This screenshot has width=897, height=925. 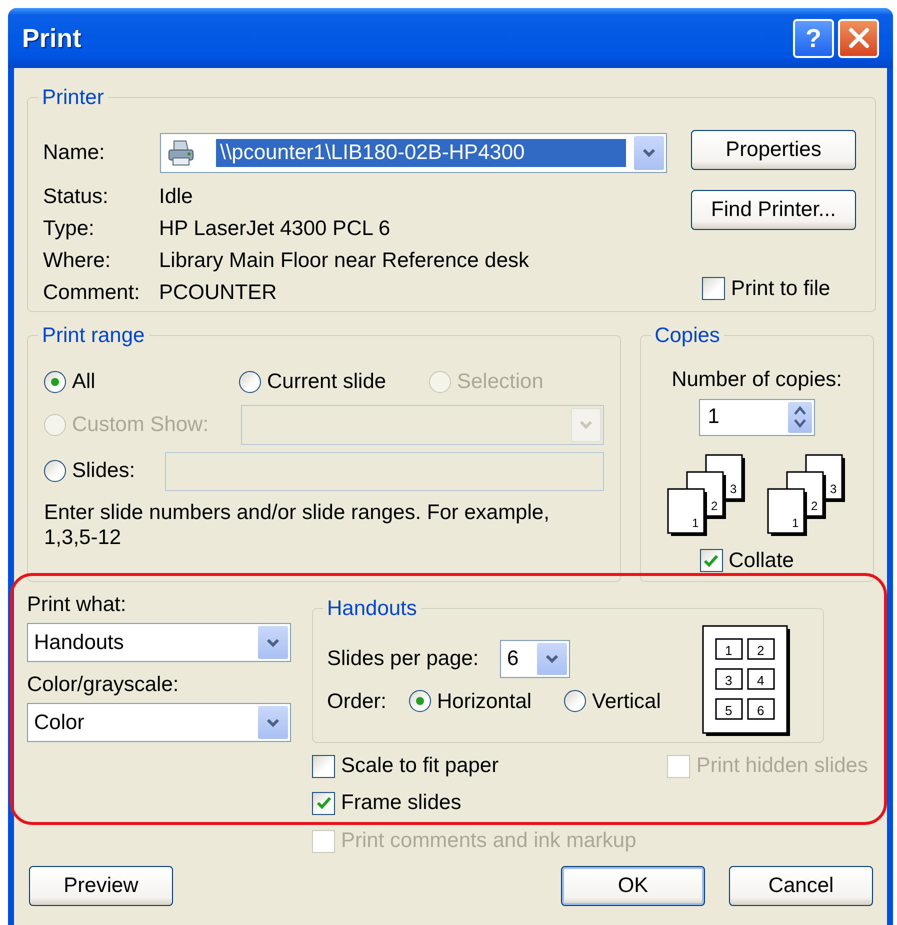 I want to click on radio-label: Horizontal, so click(x=484, y=701).